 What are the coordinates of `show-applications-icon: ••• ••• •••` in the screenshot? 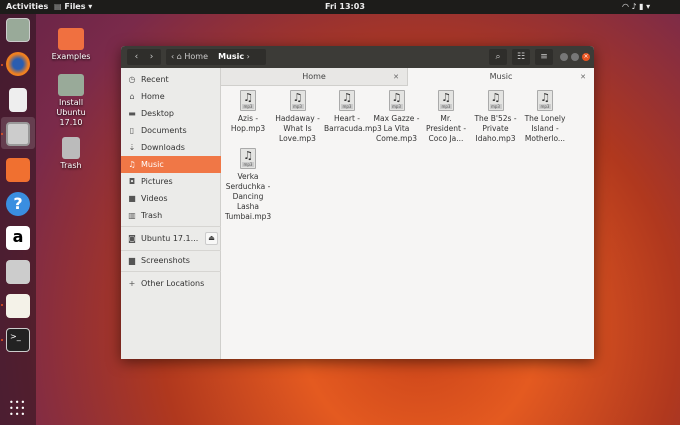 It's located at (17, 409).